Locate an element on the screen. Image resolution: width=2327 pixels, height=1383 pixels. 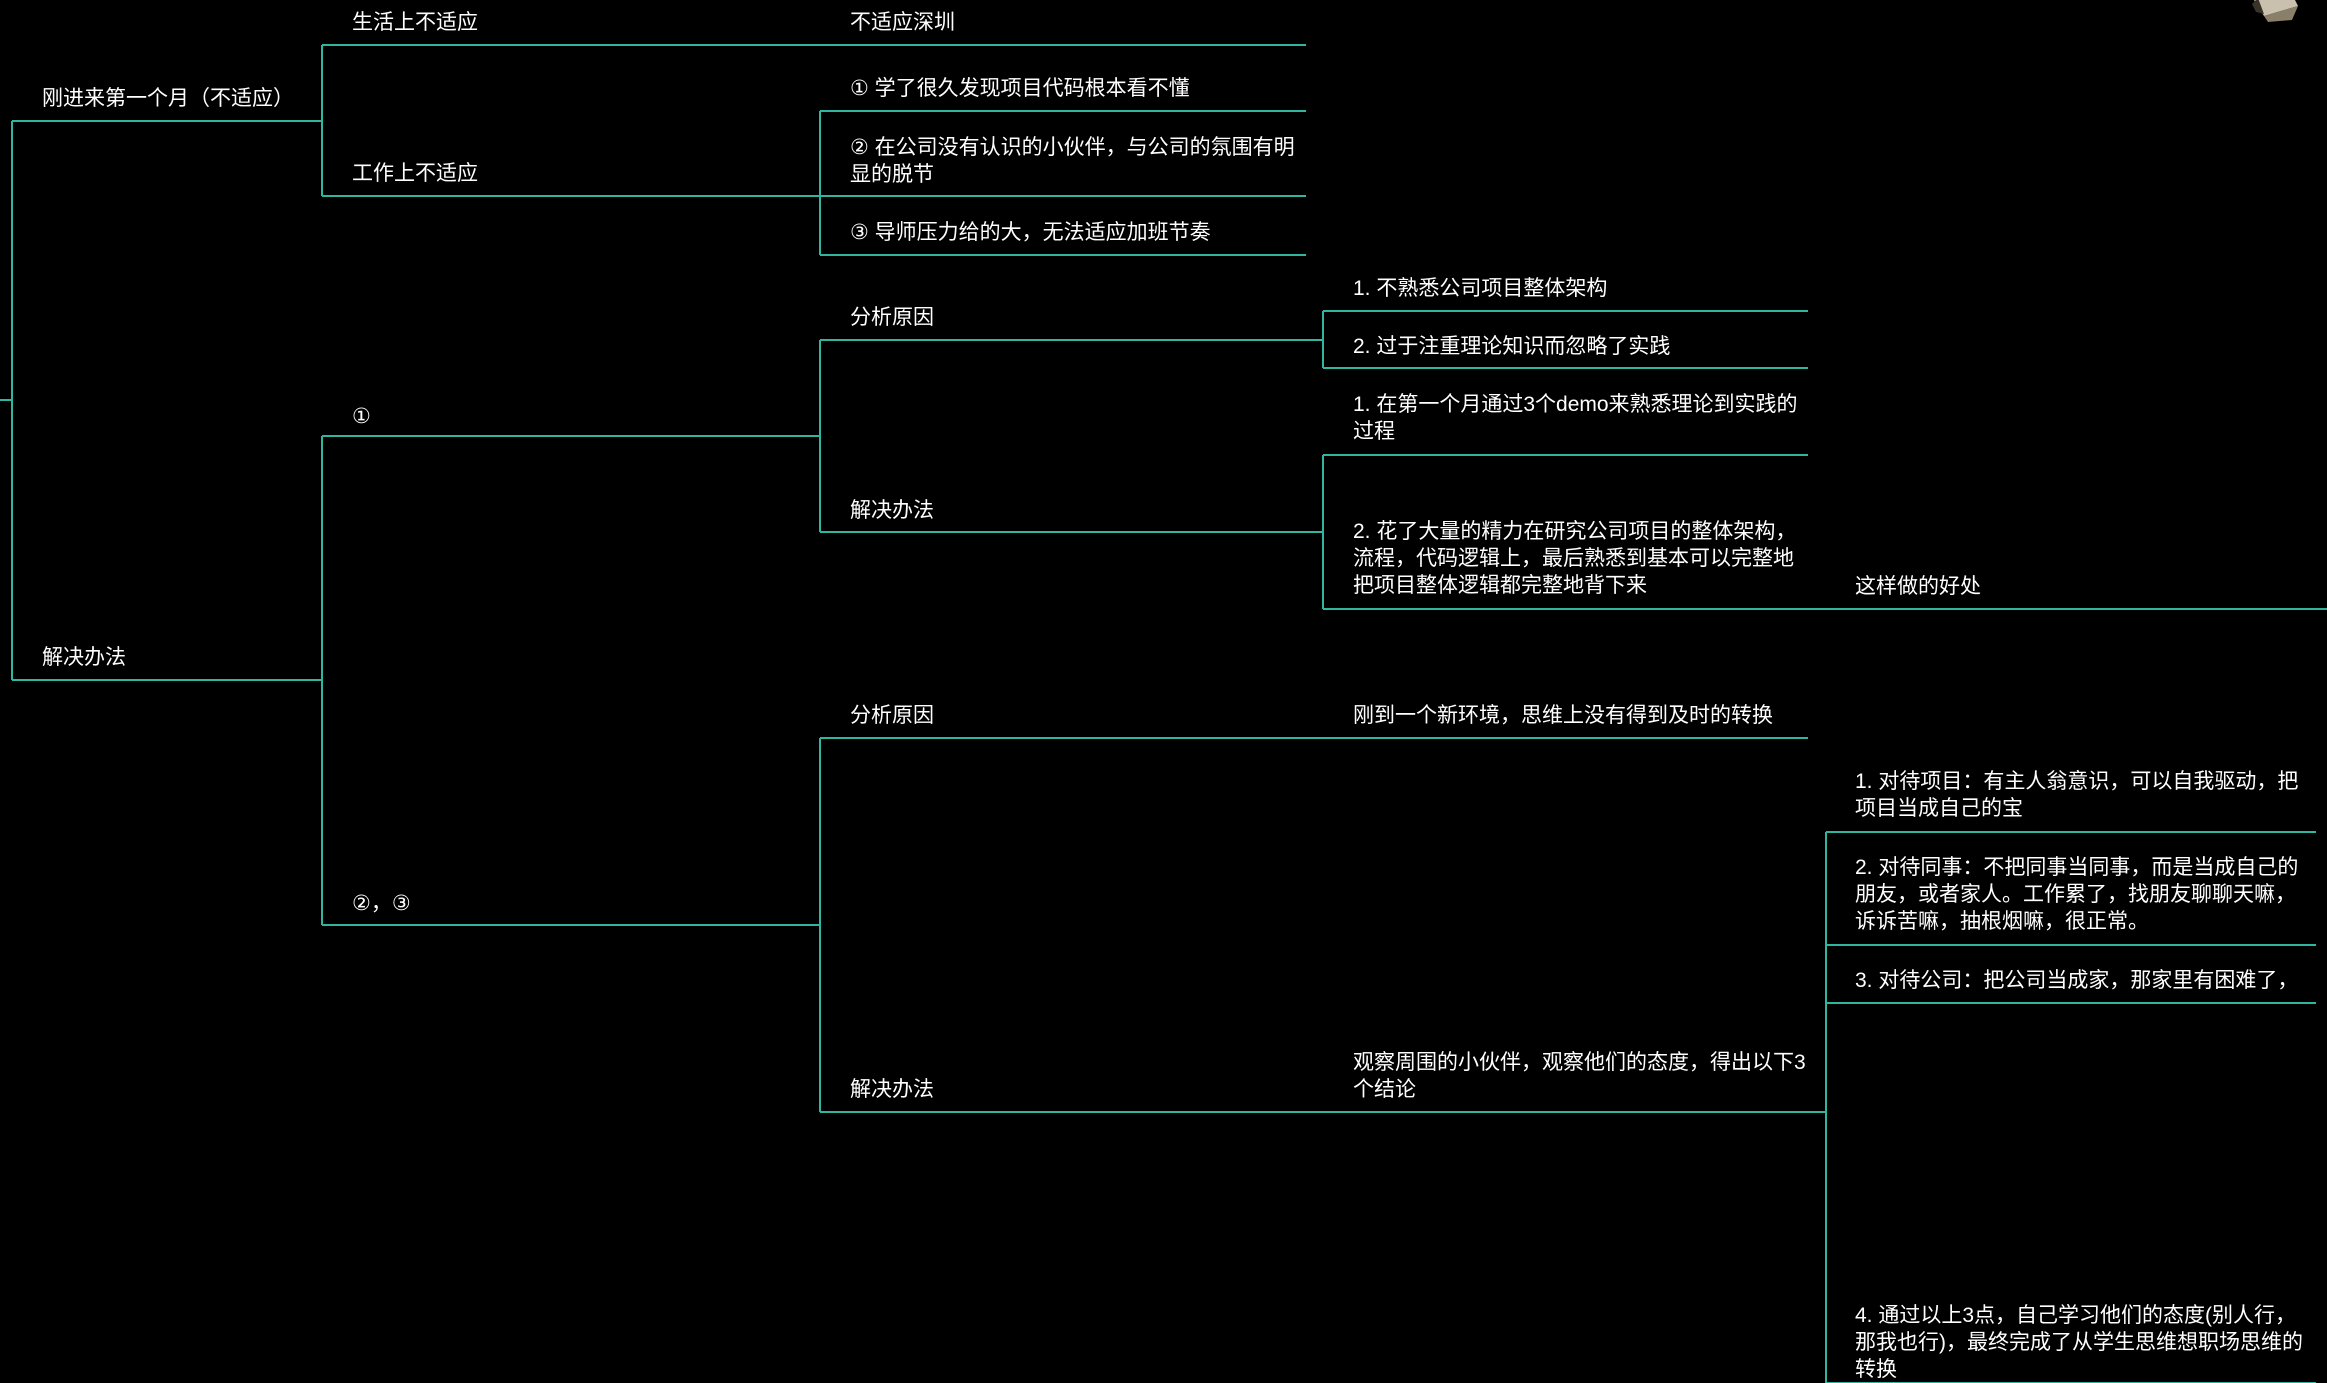
node-item1-solution: 解决办法 is located at coordinates (1075, 510).